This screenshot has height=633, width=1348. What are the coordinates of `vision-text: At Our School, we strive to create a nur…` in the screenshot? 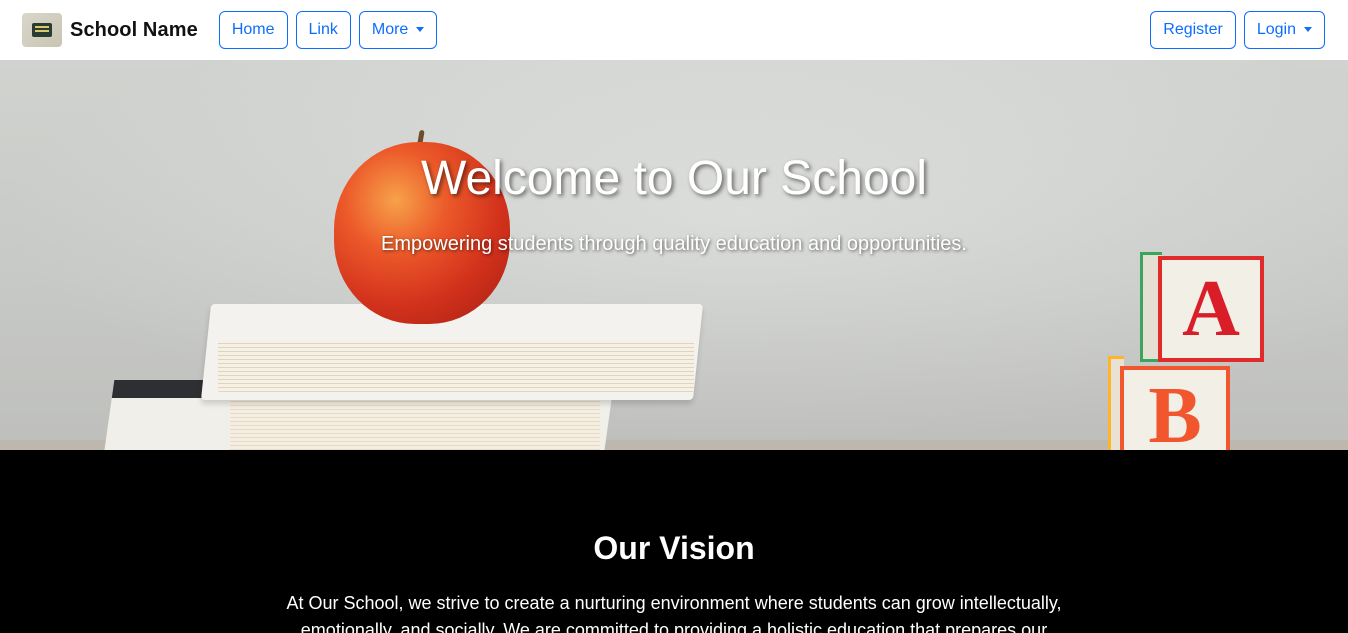 It's located at (674, 613).